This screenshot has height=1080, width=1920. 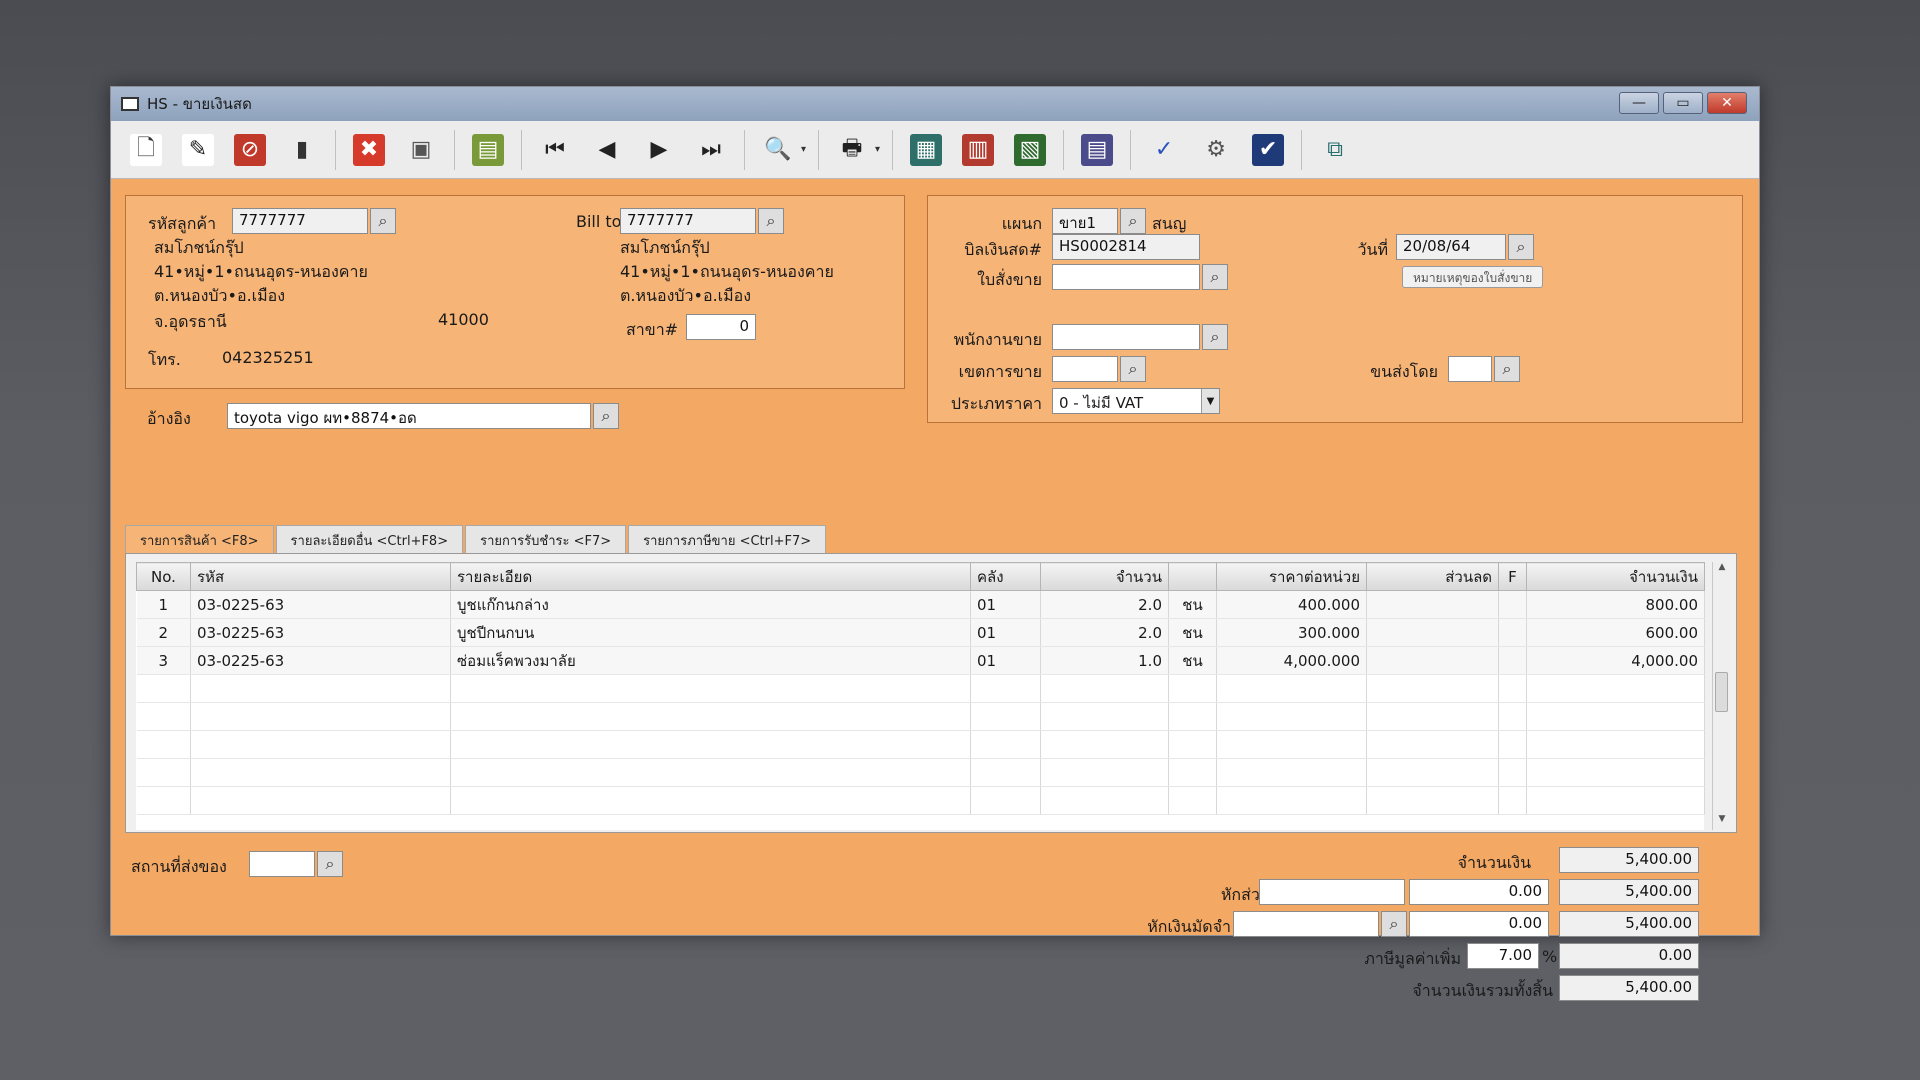 What do you see at coordinates (1615, 576) in the screenshot?
I see `column-header: จำนวนเงิน` at bounding box center [1615, 576].